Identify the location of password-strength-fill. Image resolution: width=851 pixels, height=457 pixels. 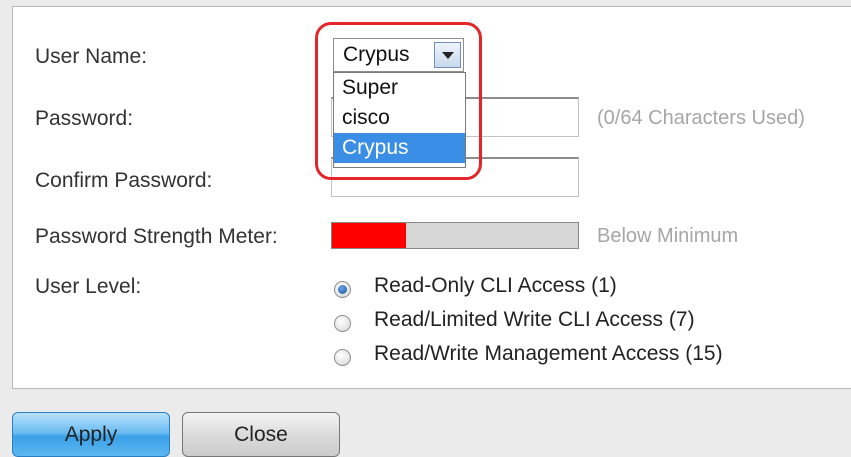
(369, 235).